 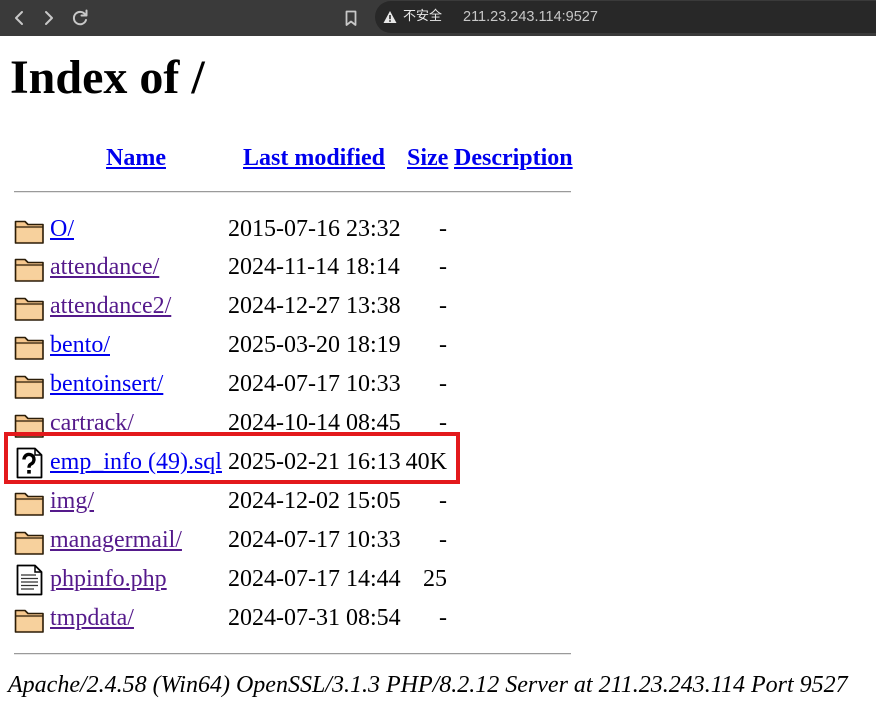 I want to click on table-row: attendance2/ 2024-12-27 13:38 -, so click(x=300, y=306).